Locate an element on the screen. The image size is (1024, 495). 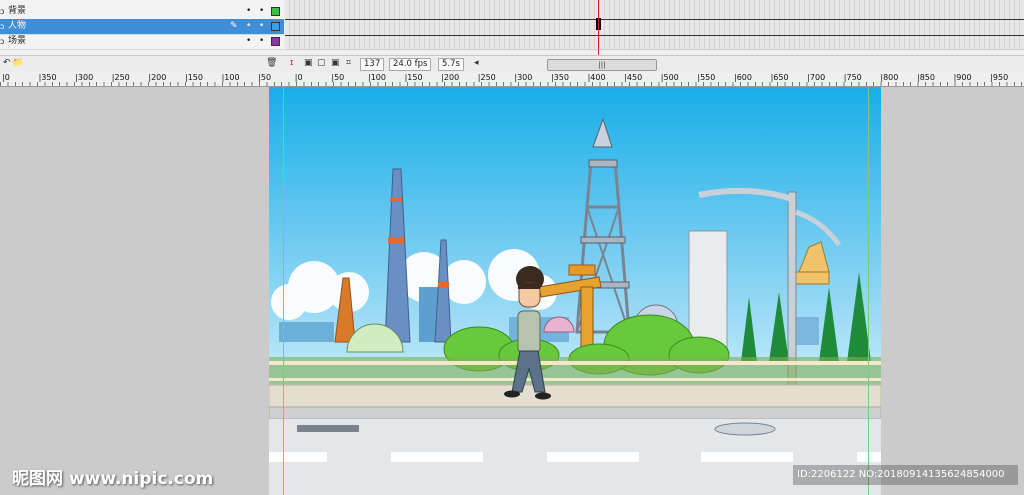
ruler-label: |550 is located at coordinates (706, 77).